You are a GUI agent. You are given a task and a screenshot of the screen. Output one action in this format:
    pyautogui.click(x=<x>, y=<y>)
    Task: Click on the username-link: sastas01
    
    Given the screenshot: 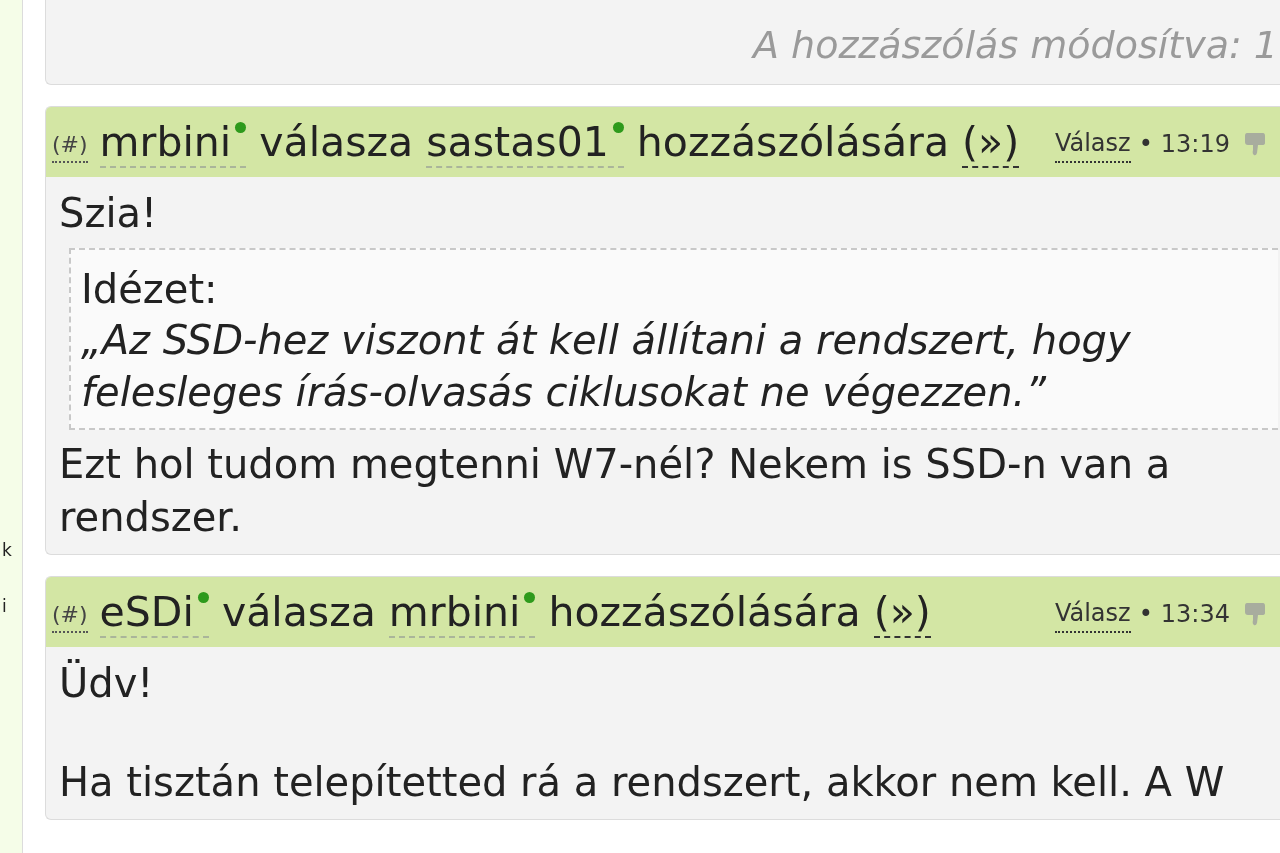 What is the action you would take?
    pyautogui.click(x=525, y=143)
    